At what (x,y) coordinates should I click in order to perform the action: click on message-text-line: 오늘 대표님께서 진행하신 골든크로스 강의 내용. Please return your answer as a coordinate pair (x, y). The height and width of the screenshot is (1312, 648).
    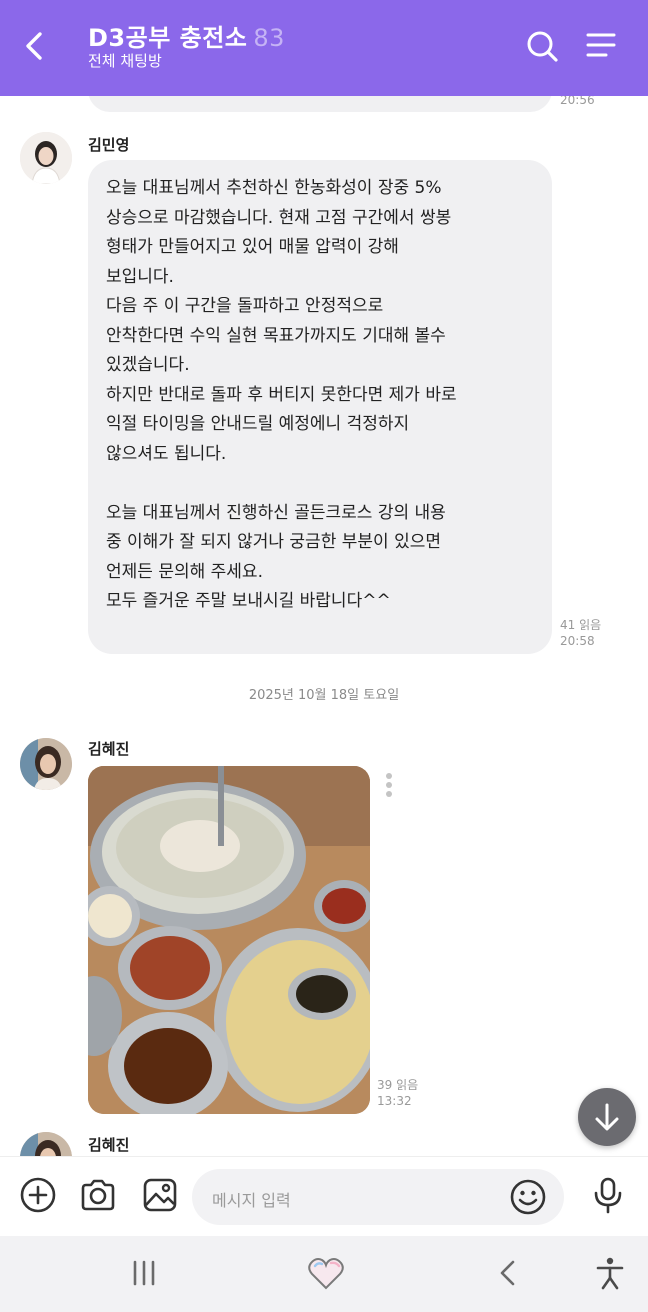
    Looking at the image, I should click on (276, 512).